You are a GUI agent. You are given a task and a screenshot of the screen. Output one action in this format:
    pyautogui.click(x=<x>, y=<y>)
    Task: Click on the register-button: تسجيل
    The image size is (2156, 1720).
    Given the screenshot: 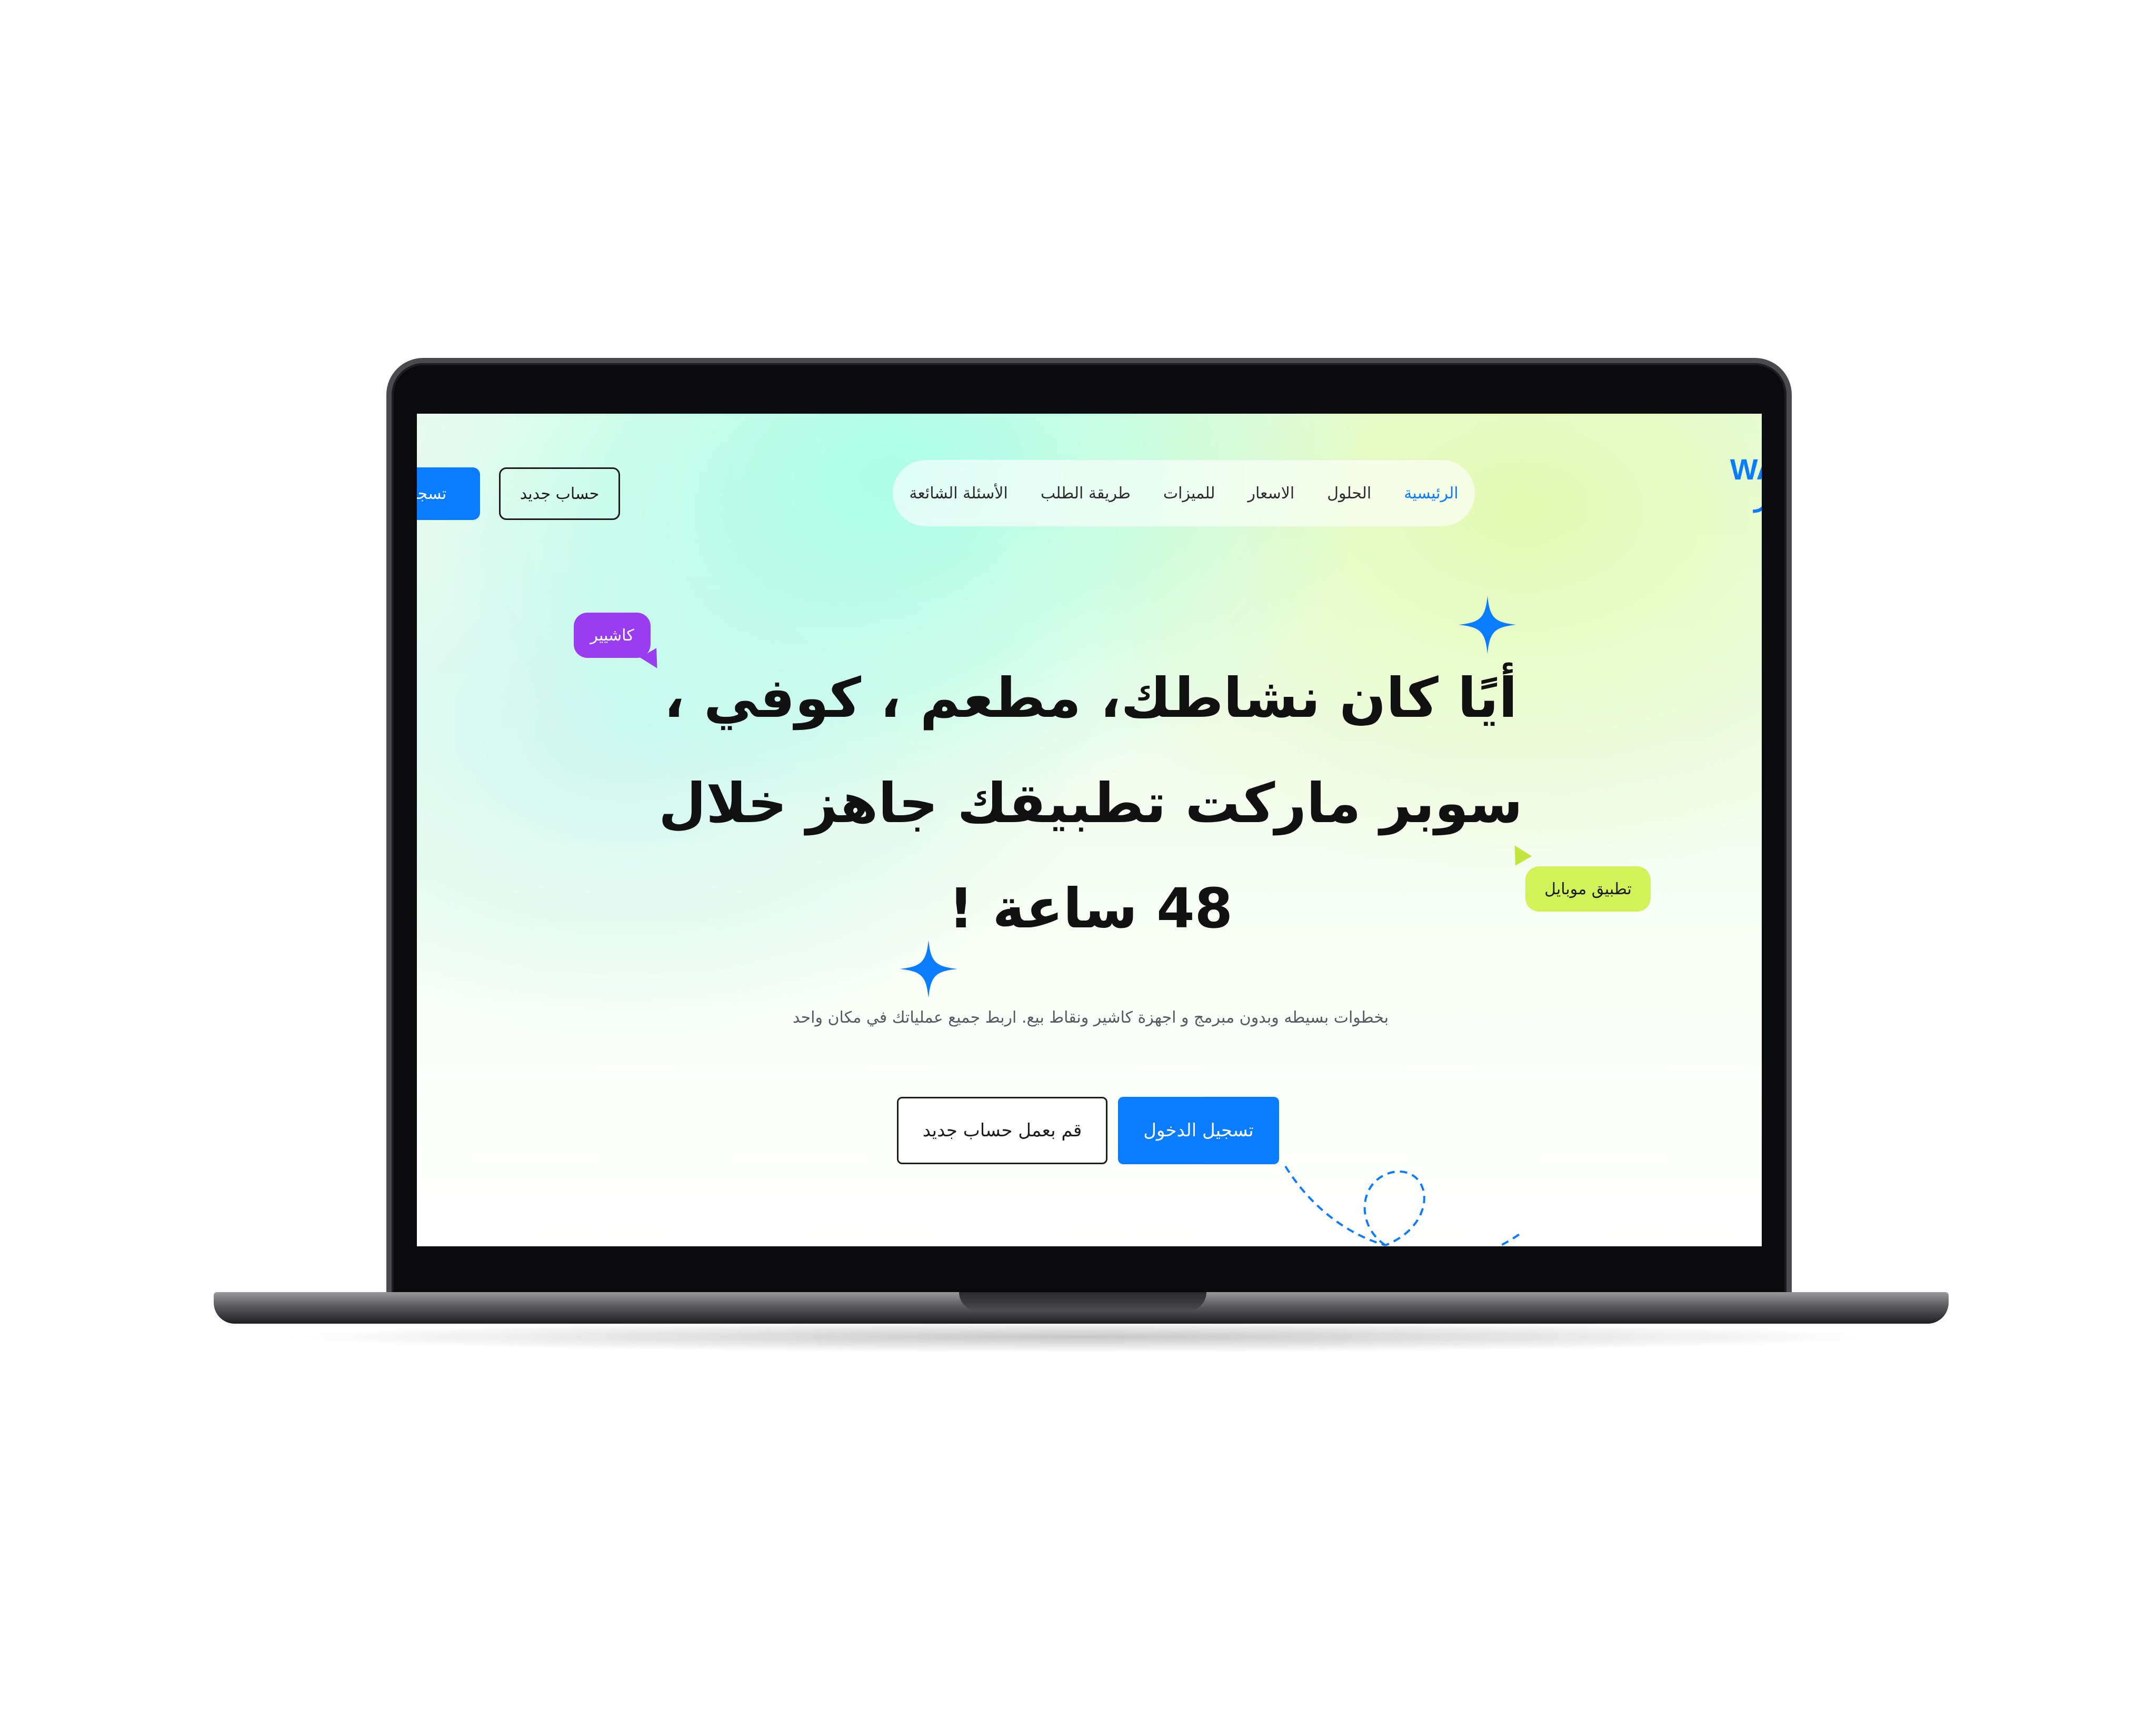 What is the action you would take?
    pyautogui.click(x=448, y=493)
    